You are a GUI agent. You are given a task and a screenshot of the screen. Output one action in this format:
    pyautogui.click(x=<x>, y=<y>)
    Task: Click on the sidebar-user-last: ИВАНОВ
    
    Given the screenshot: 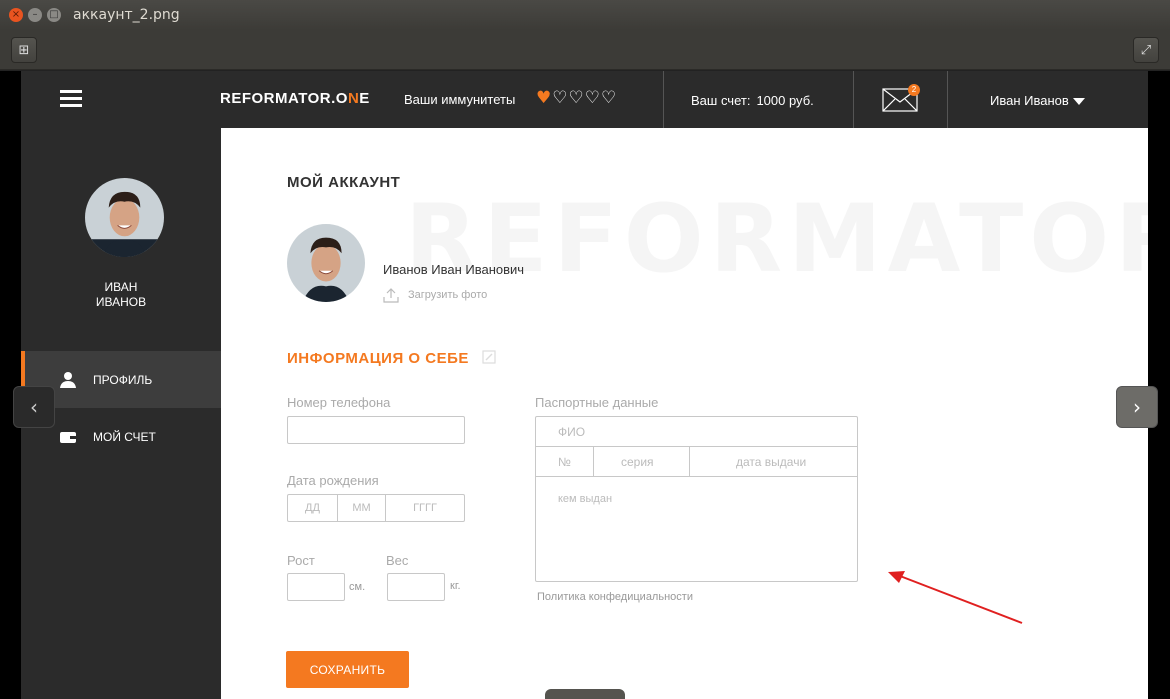 What is the action you would take?
    pyautogui.click(x=121, y=302)
    